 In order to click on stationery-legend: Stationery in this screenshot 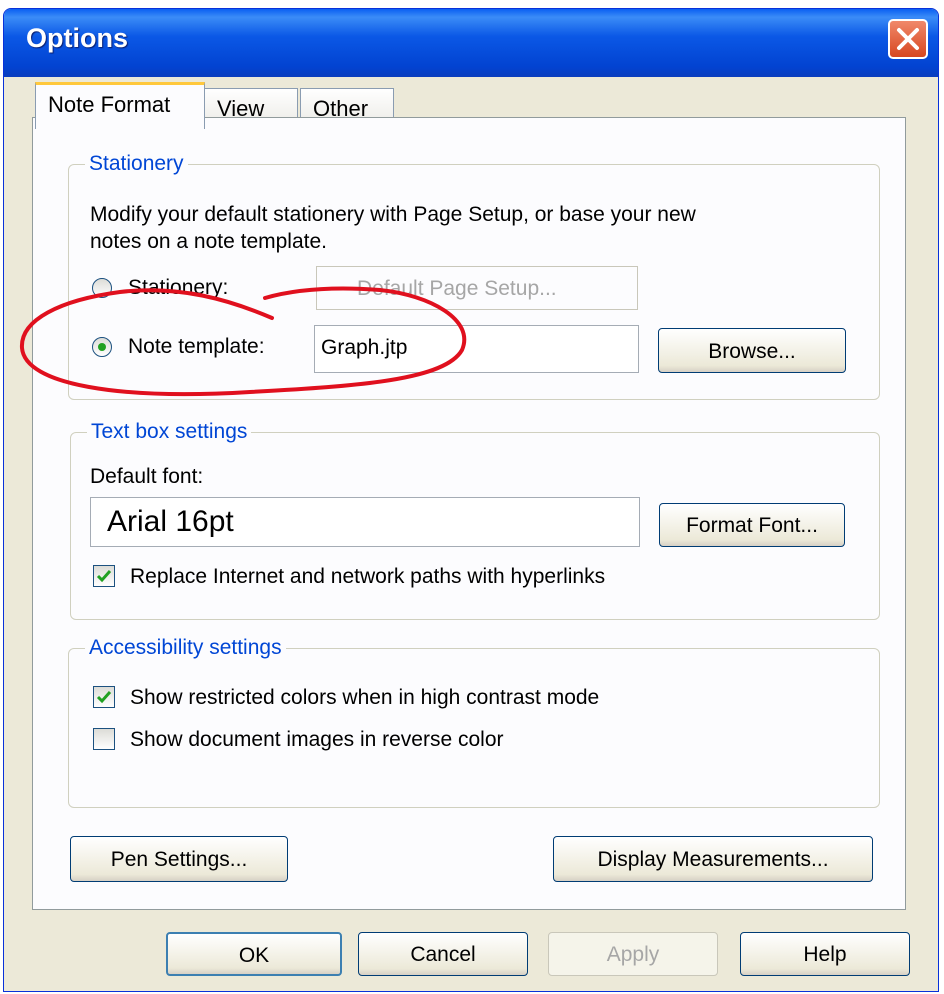, I will do `click(136, 164)`.